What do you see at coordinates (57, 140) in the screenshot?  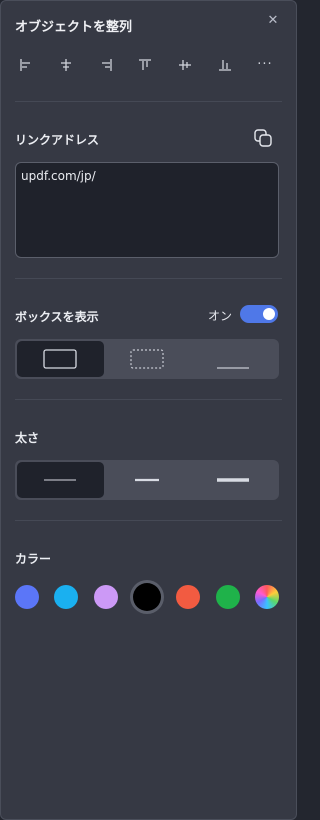 I see `link-address-label: リンクアドレス` at bounding box center [57, 140].